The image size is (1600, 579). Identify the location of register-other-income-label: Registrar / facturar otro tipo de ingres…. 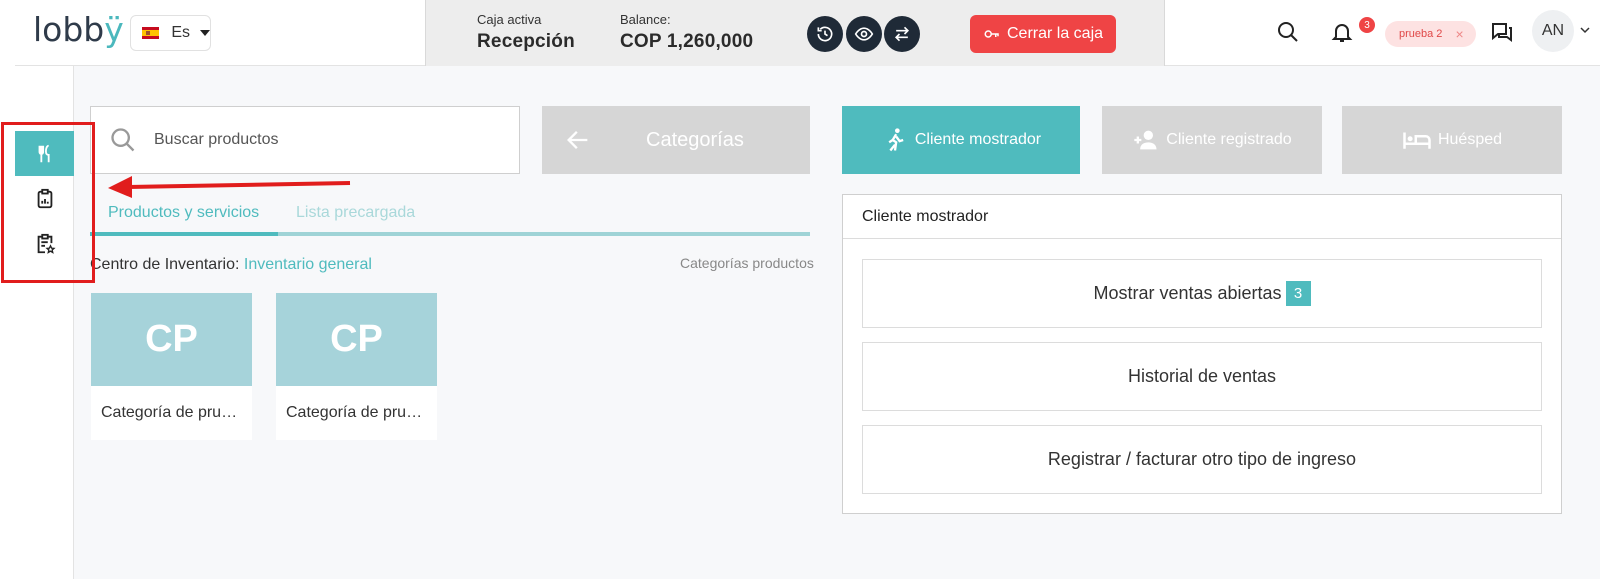
(1202, 459).